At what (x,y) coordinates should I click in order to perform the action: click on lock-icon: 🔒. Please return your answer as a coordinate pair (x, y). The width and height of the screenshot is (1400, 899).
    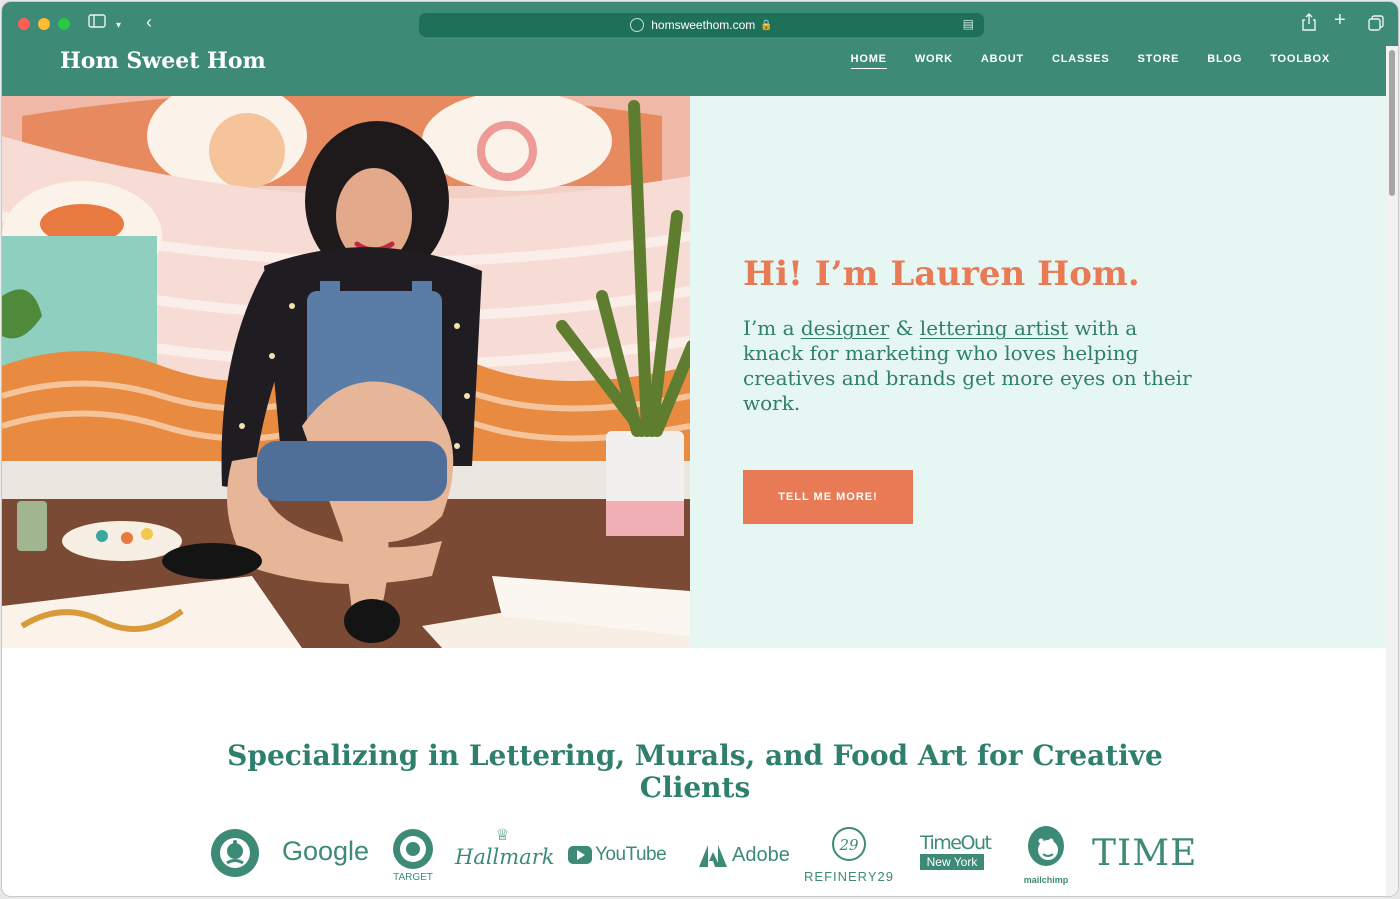
    Looking at the image, I should click on (766, 25).